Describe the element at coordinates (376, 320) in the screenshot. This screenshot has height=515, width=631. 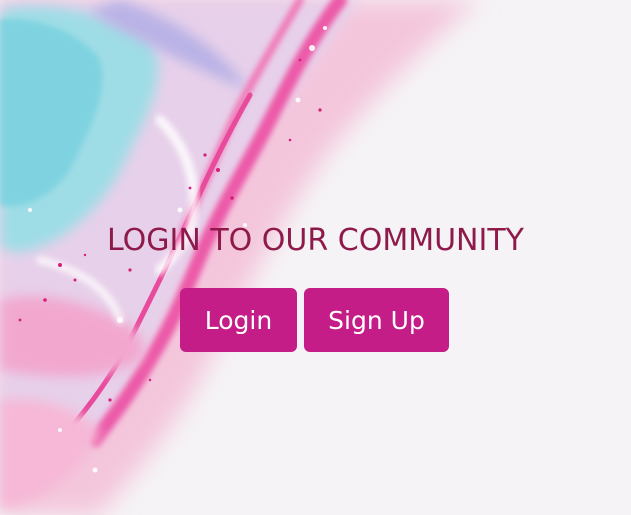
I see `sign-up-button: Sign Up` at that location.